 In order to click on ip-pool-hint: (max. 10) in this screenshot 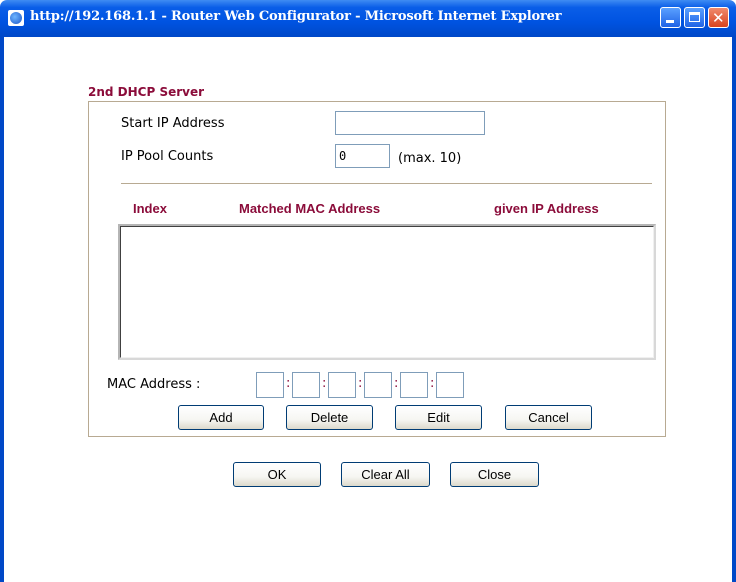, I will do `click(430, 158)`.